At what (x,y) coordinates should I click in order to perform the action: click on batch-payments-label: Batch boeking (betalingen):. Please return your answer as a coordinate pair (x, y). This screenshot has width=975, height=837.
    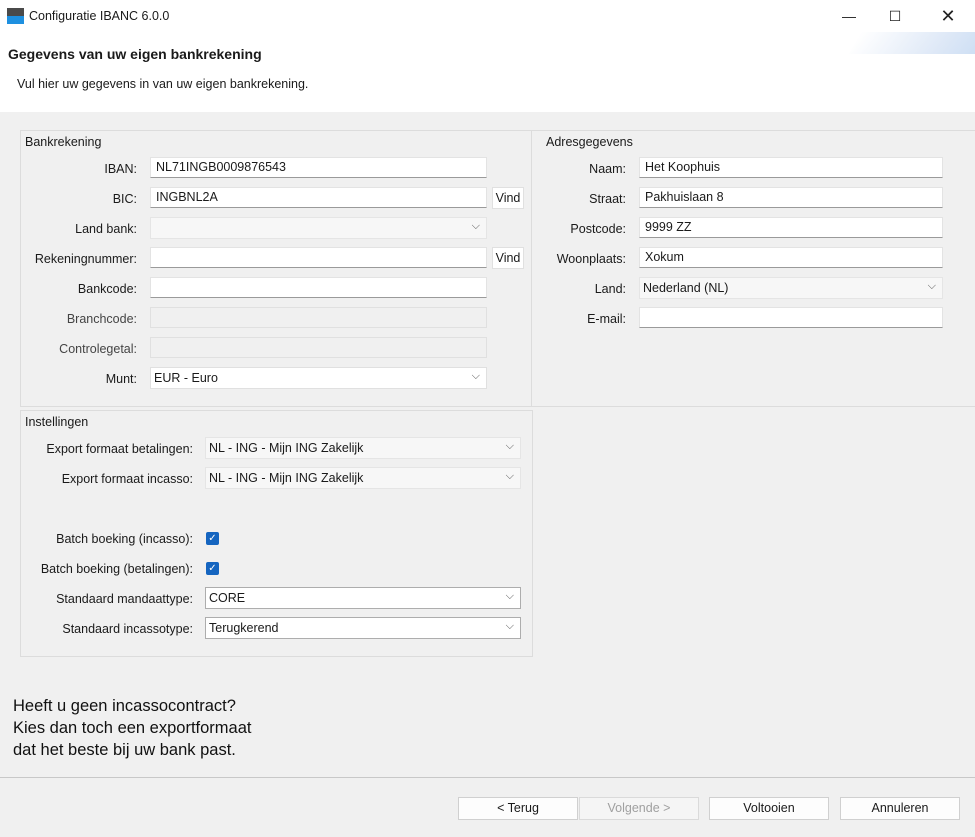
    Looking at the image, I should click on (116, 569).